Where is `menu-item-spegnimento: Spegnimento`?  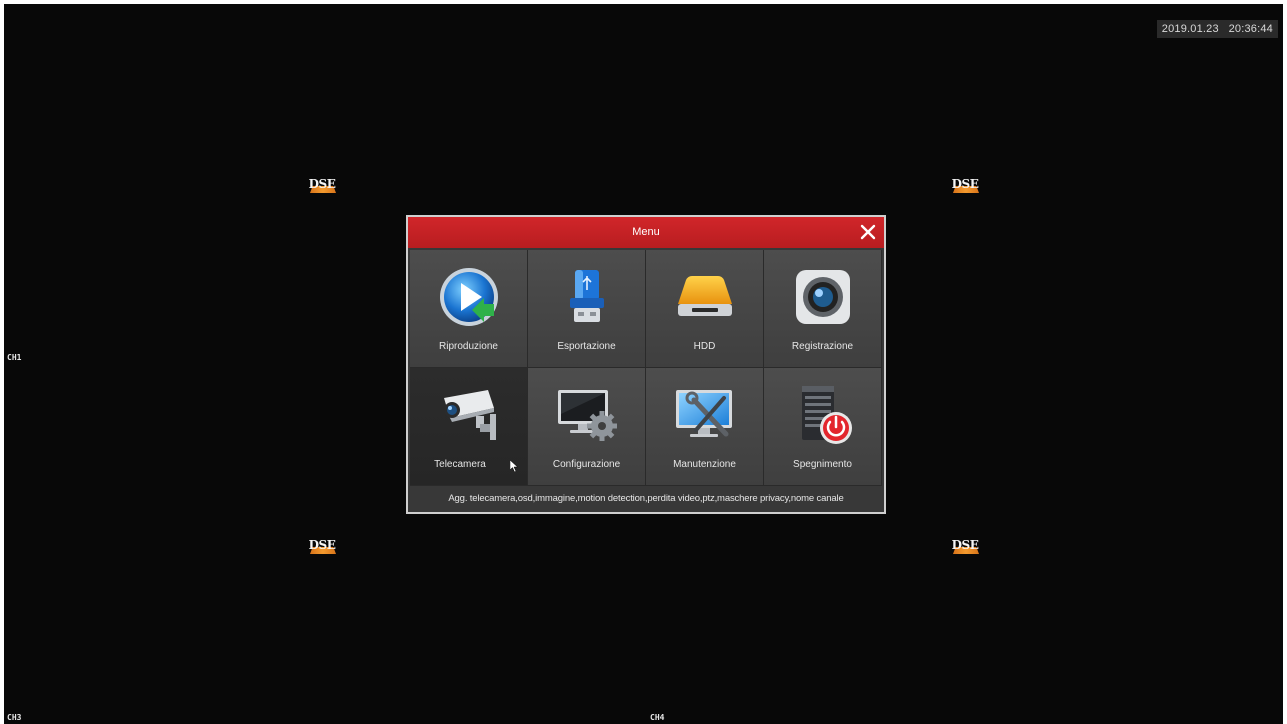 menu-item-spegnimento: Spegnimento is located at coordinates (822, 426).